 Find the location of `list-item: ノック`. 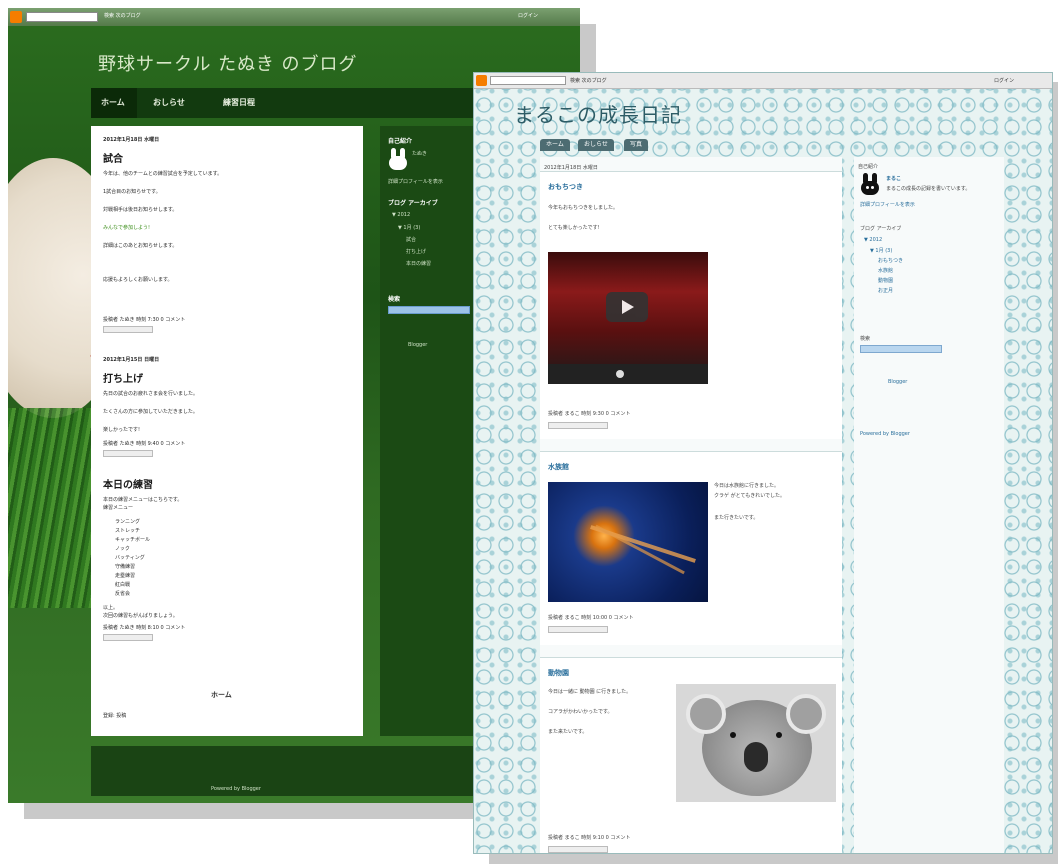

list-item: ノック is located at coordinates (122, 549).